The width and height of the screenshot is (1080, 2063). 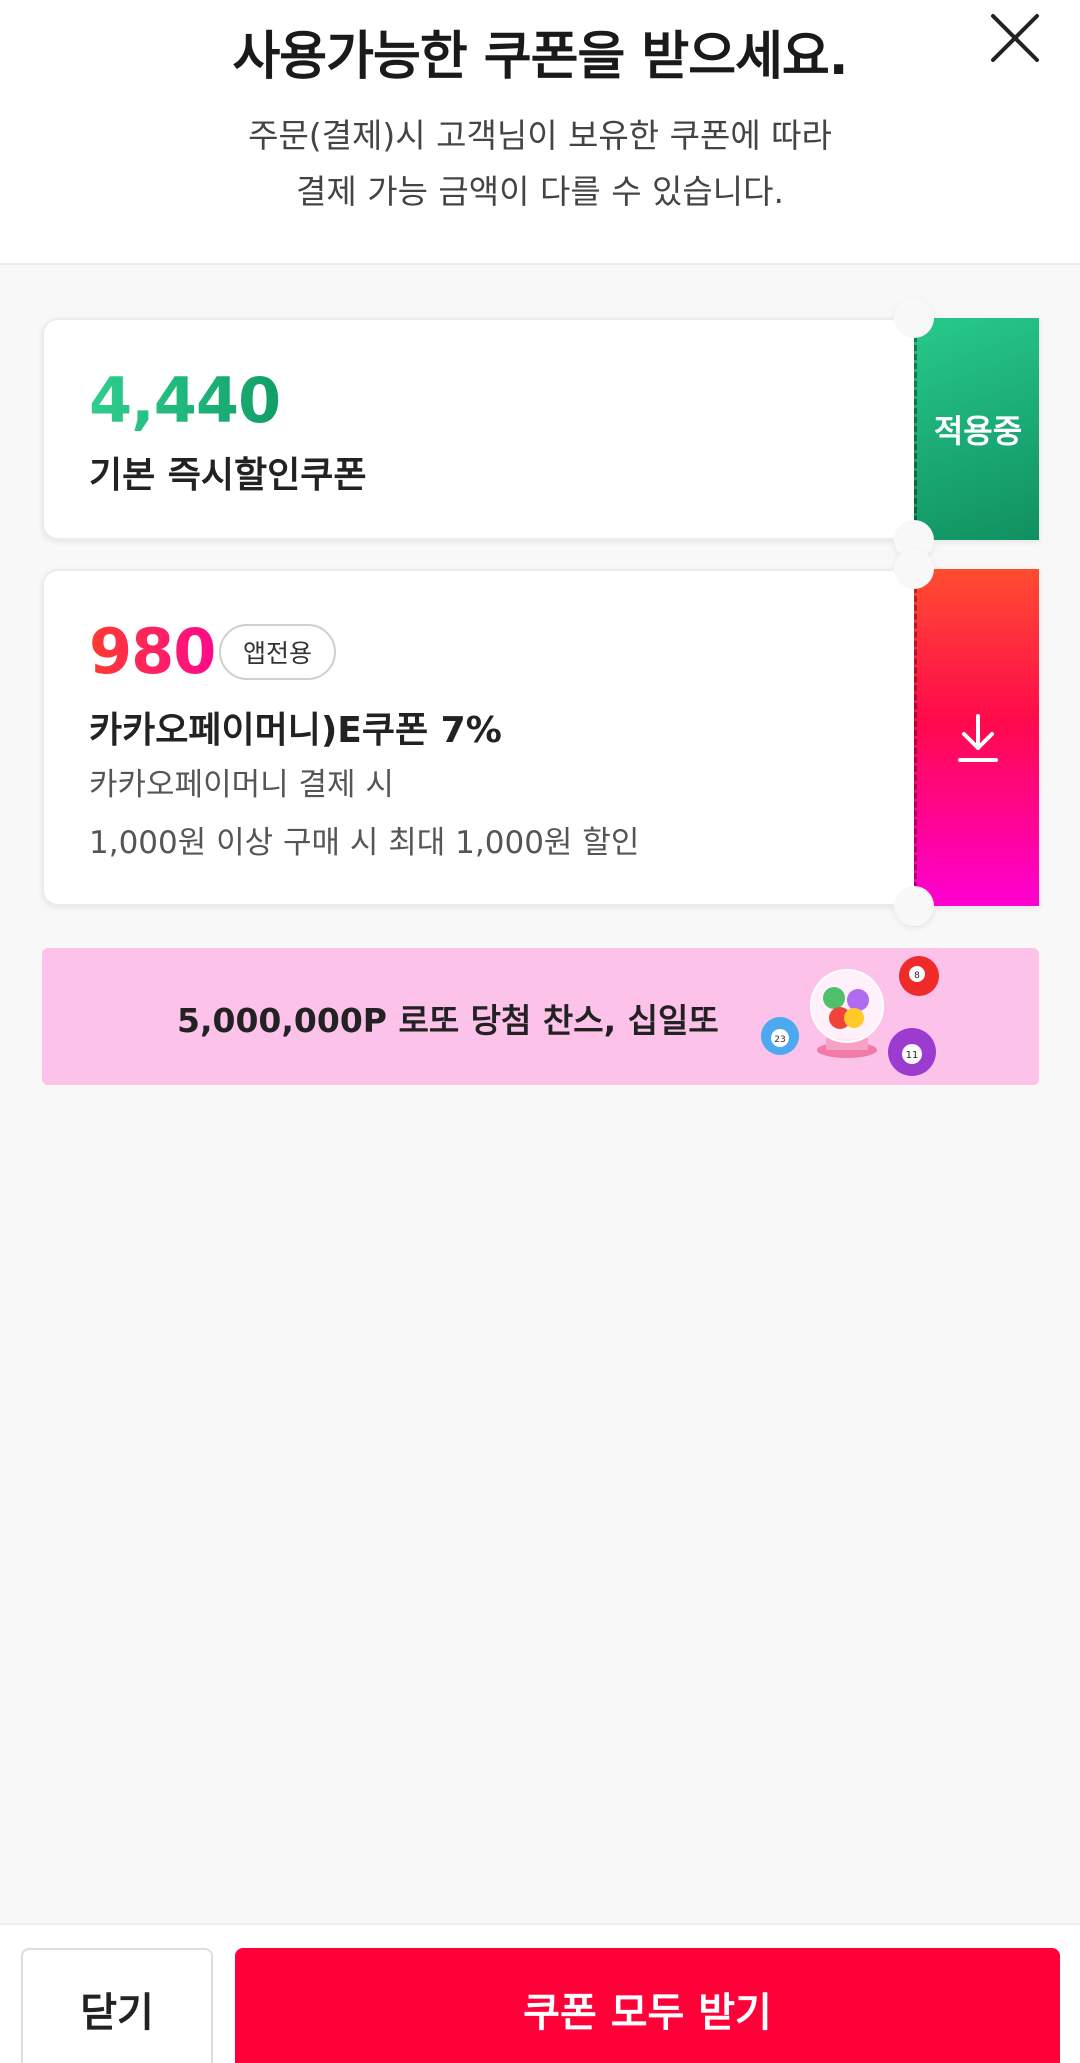 I want to click on coupon-card-basic: 4,440 기본 즉시할인쿠폰 적용중, so click(x=540, y=429).